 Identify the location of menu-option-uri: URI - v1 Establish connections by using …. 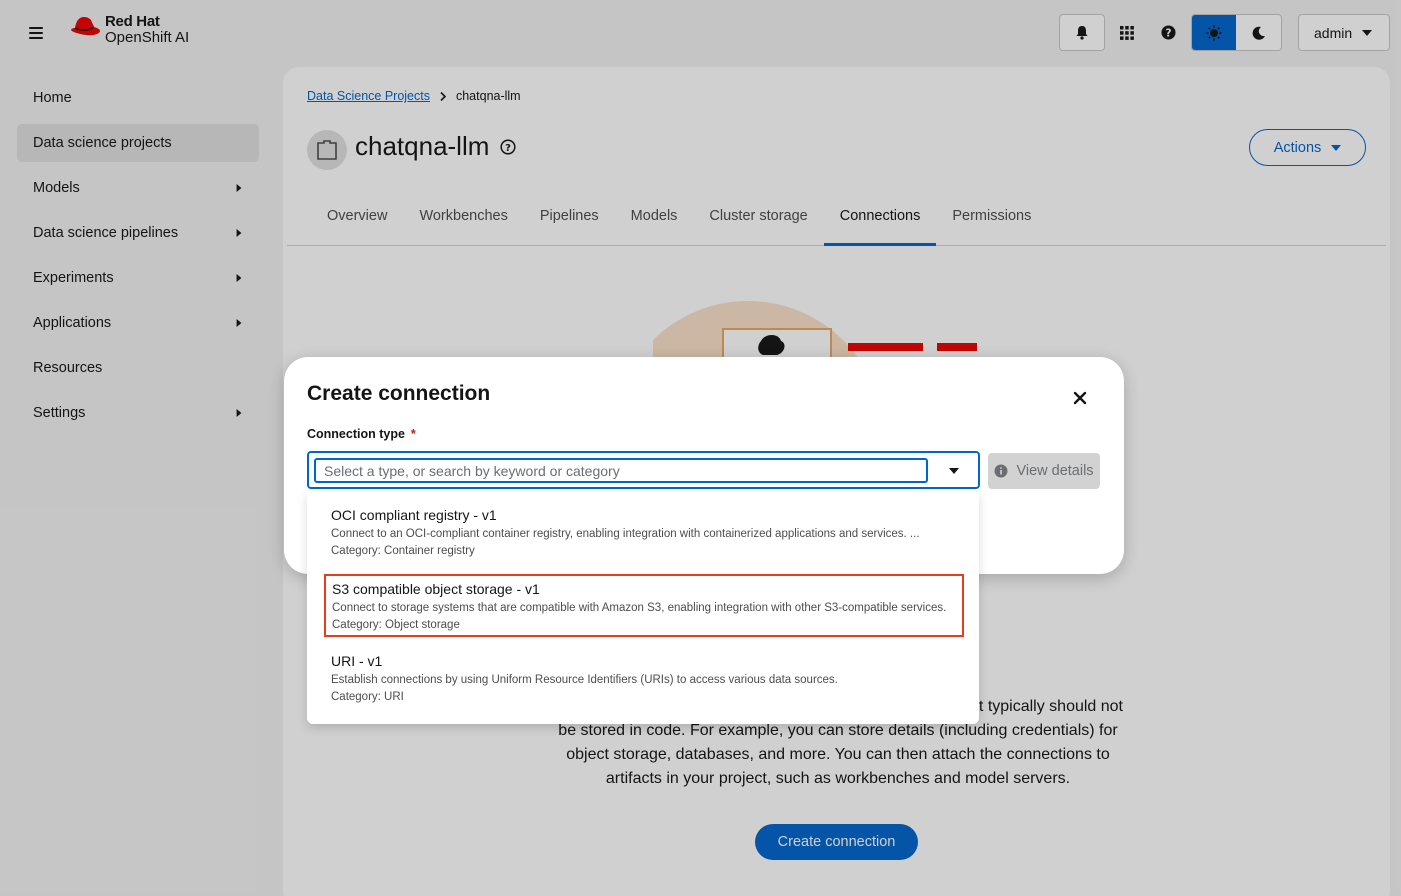
(644, 678).